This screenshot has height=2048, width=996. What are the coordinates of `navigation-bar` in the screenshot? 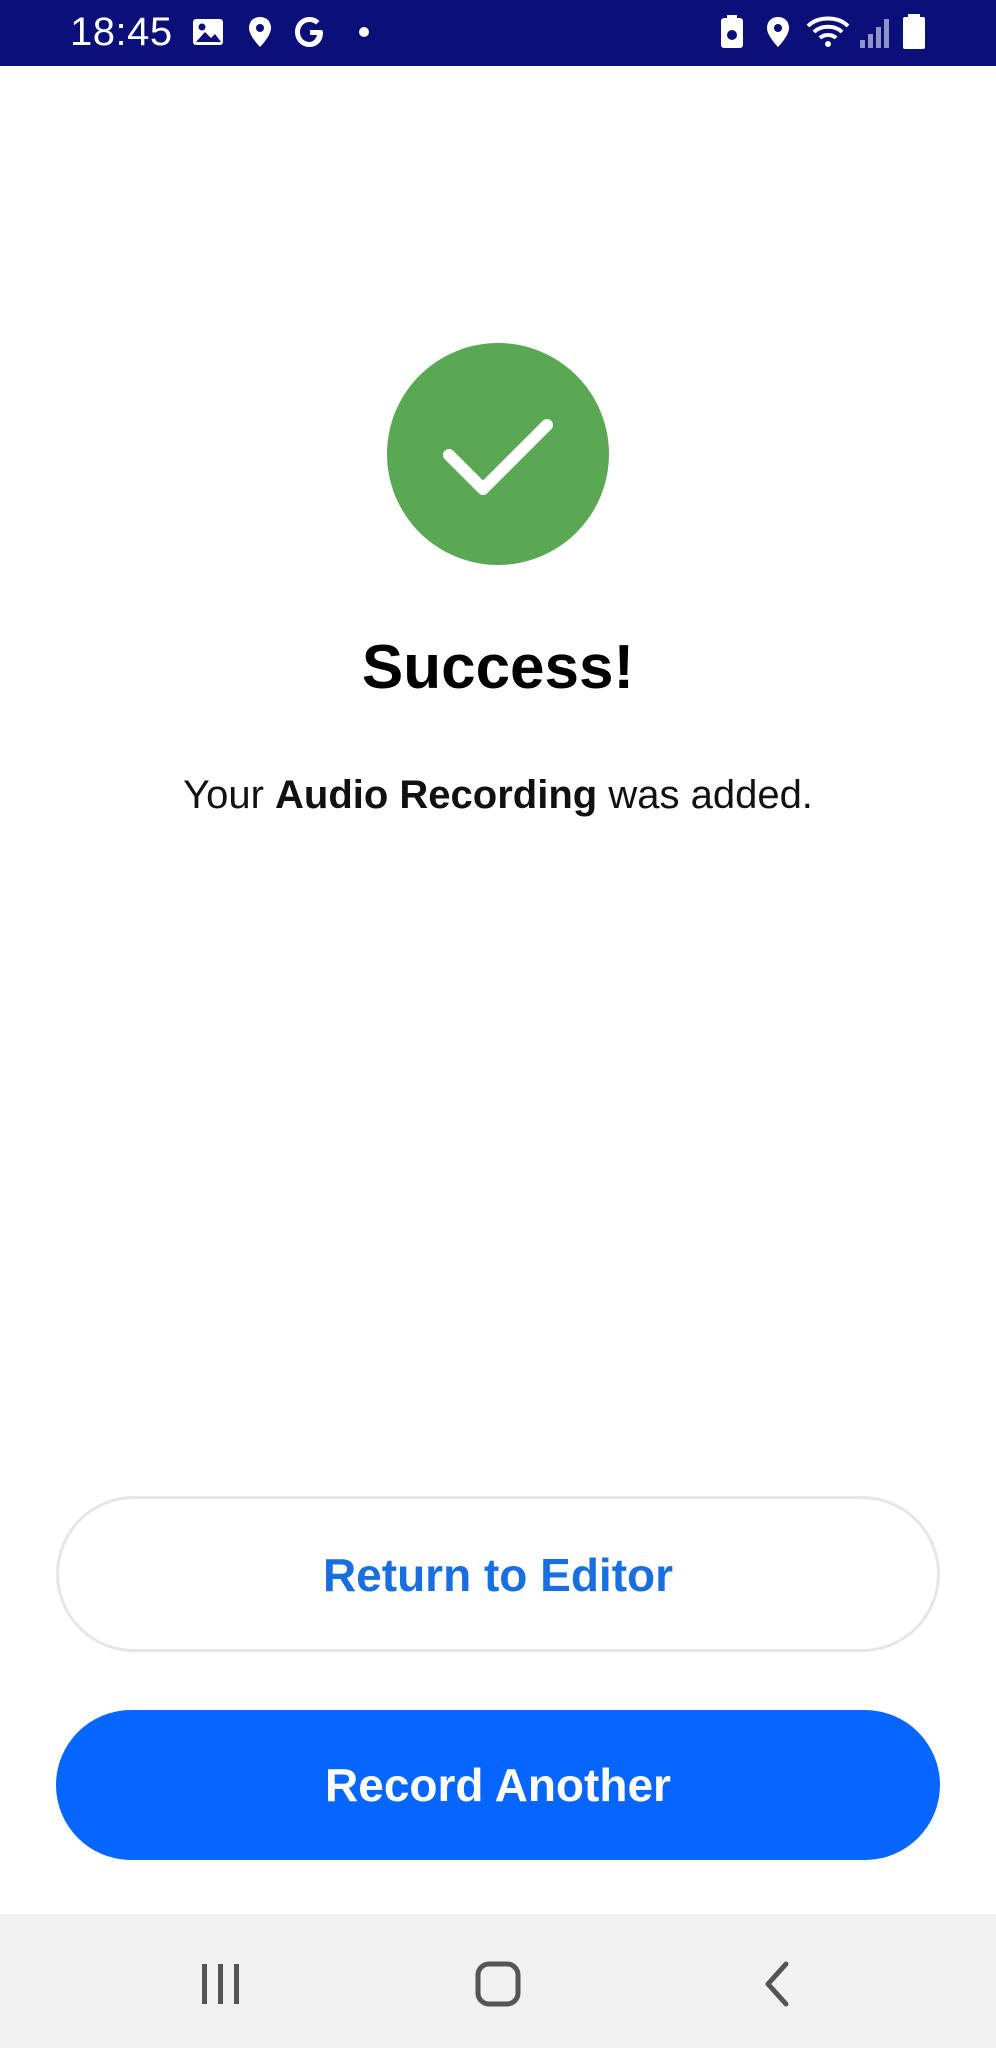 It's located at (498, 1981).